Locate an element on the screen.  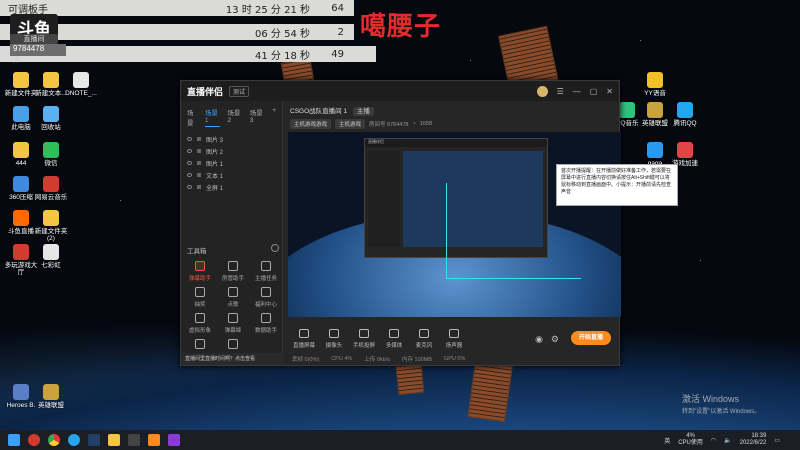
notification-icon: ▭ is located at coordinates (777, 440).